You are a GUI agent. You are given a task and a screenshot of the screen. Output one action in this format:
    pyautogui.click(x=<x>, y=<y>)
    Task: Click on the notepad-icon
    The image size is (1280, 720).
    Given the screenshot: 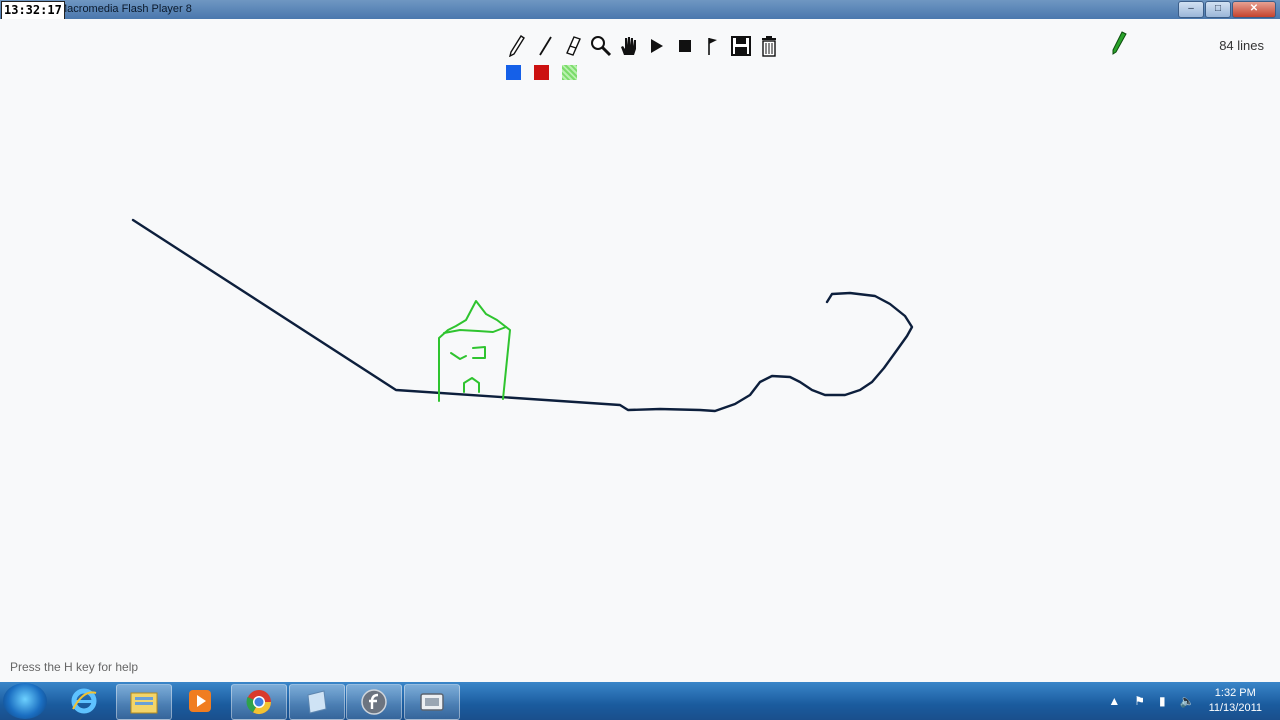 What is the action you would take?
    pyautogui.click(x=317, y=702)
    